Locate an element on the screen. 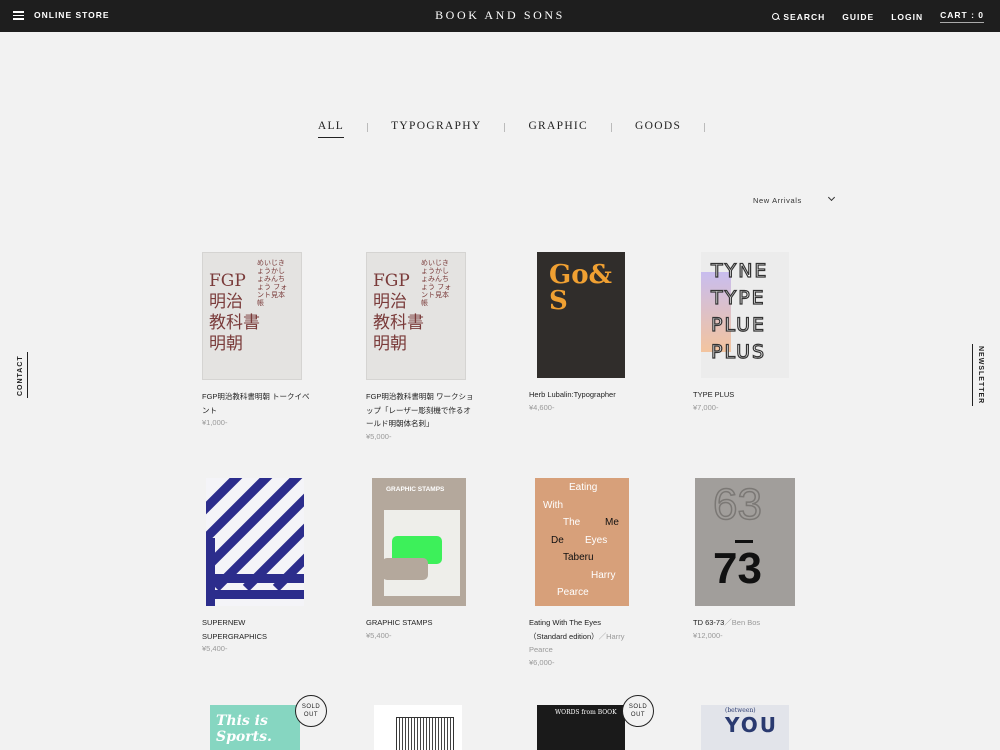 This screenshot has width=1000, height=750. product-cover: 63 73 is located at coordinates (745, 542).